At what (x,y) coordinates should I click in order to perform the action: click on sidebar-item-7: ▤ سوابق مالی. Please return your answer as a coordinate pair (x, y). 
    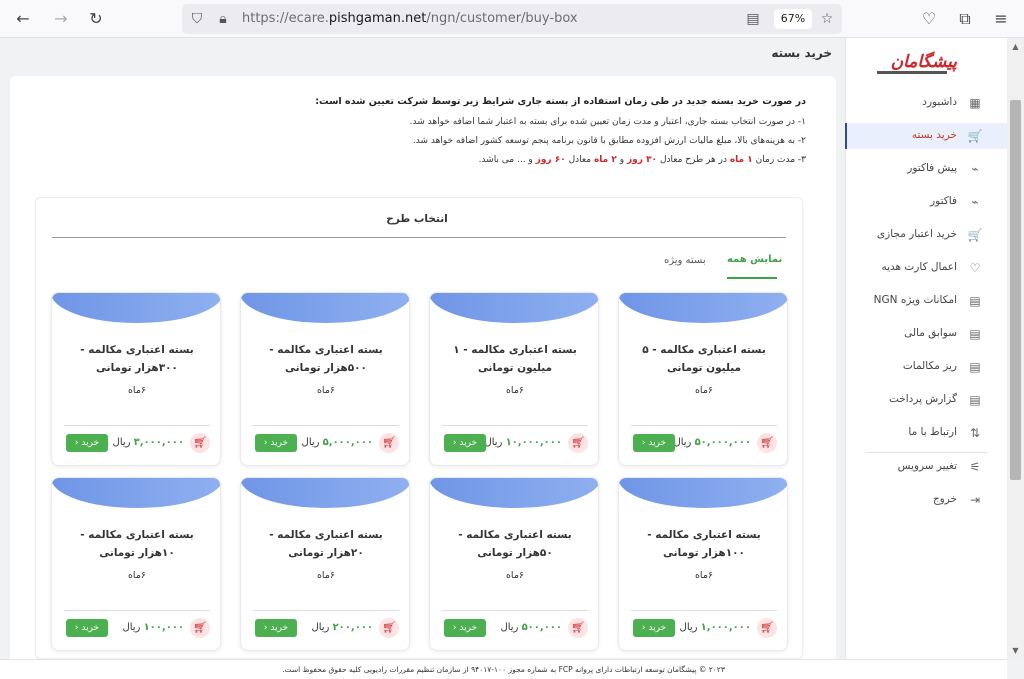
    Looking at the image, I should click on (926, 334).